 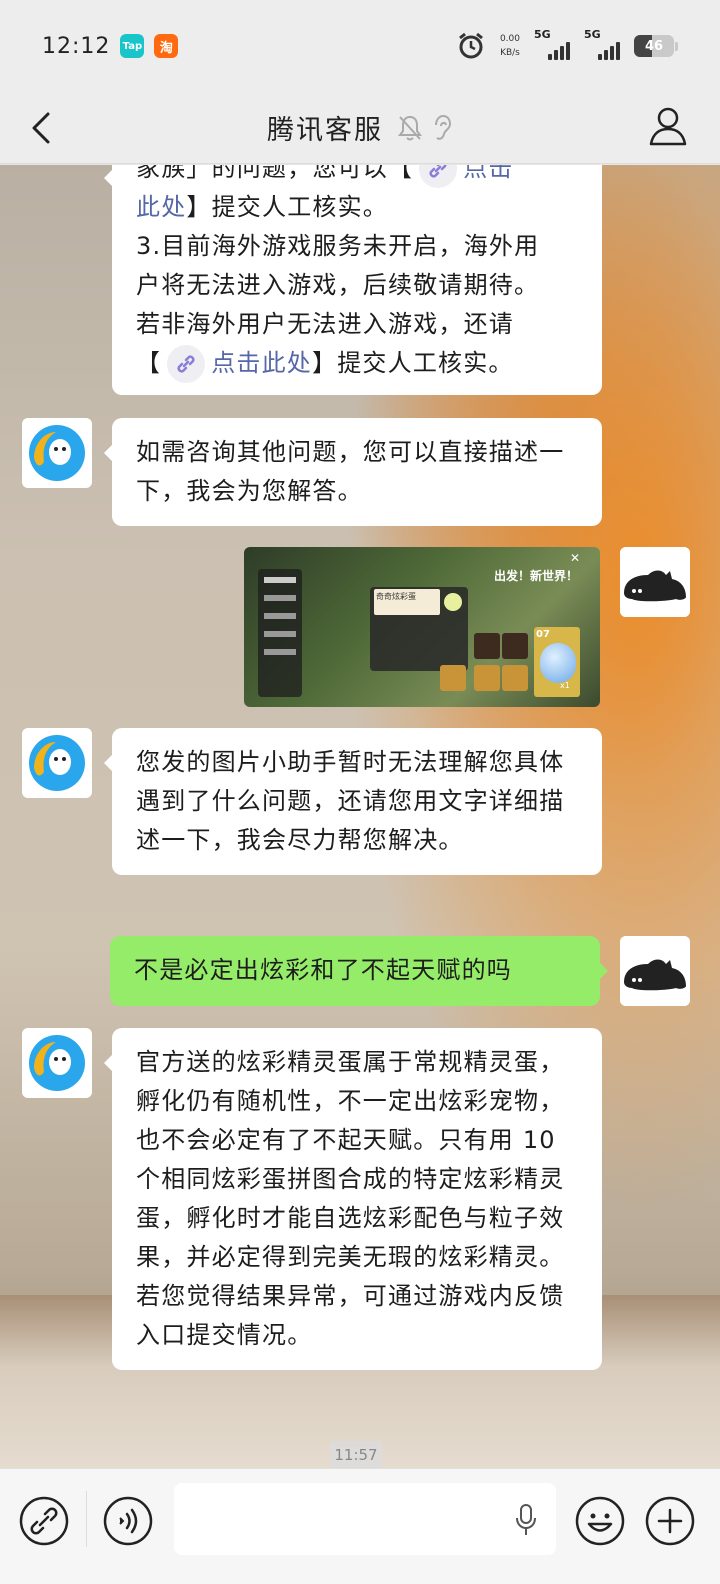 What do you see at coordinates (261, 363) in the screenshot?
I see `message-link: 点击此处` at bounding box center [261, 363].